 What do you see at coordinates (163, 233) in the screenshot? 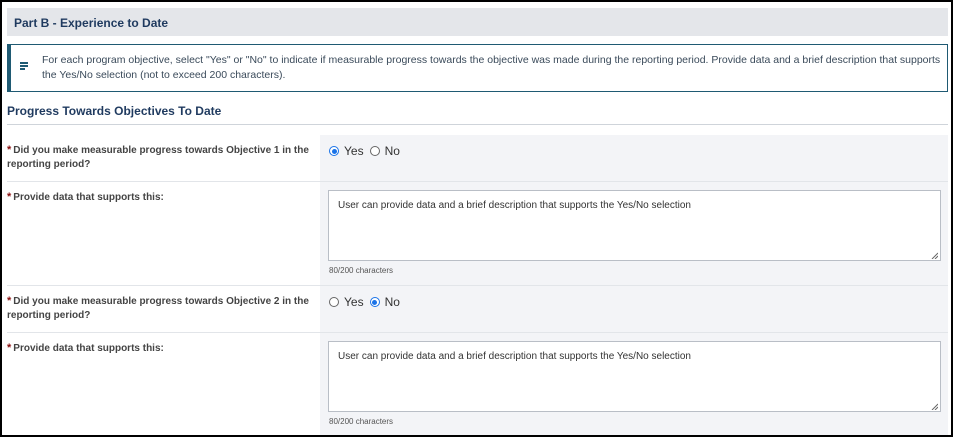
I see `objective-1-data-label: * Provide data that supports this:` at bounding box center [163, 233].